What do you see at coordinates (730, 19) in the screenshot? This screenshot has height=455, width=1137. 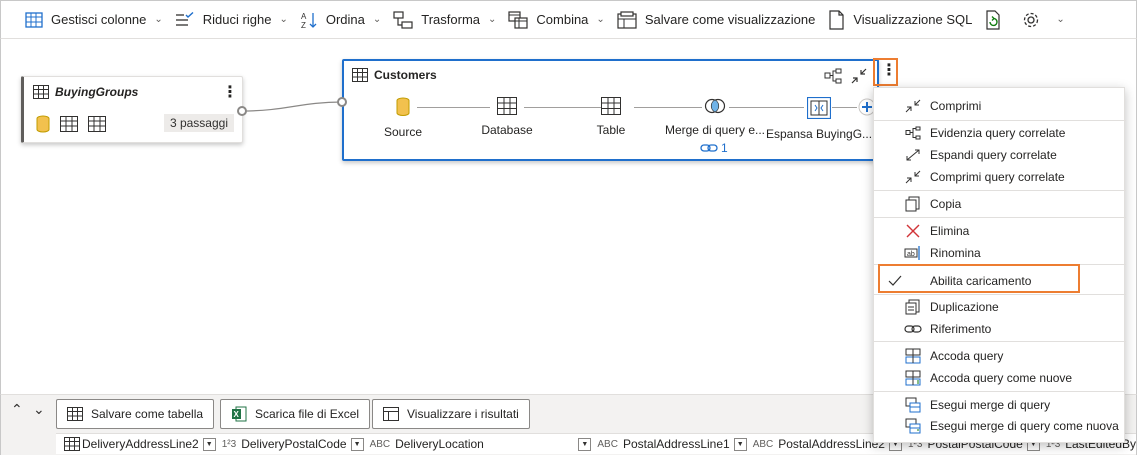 I see `save-as-view-label: Salvare come visualizzazione` at bounding box center [730, 19].